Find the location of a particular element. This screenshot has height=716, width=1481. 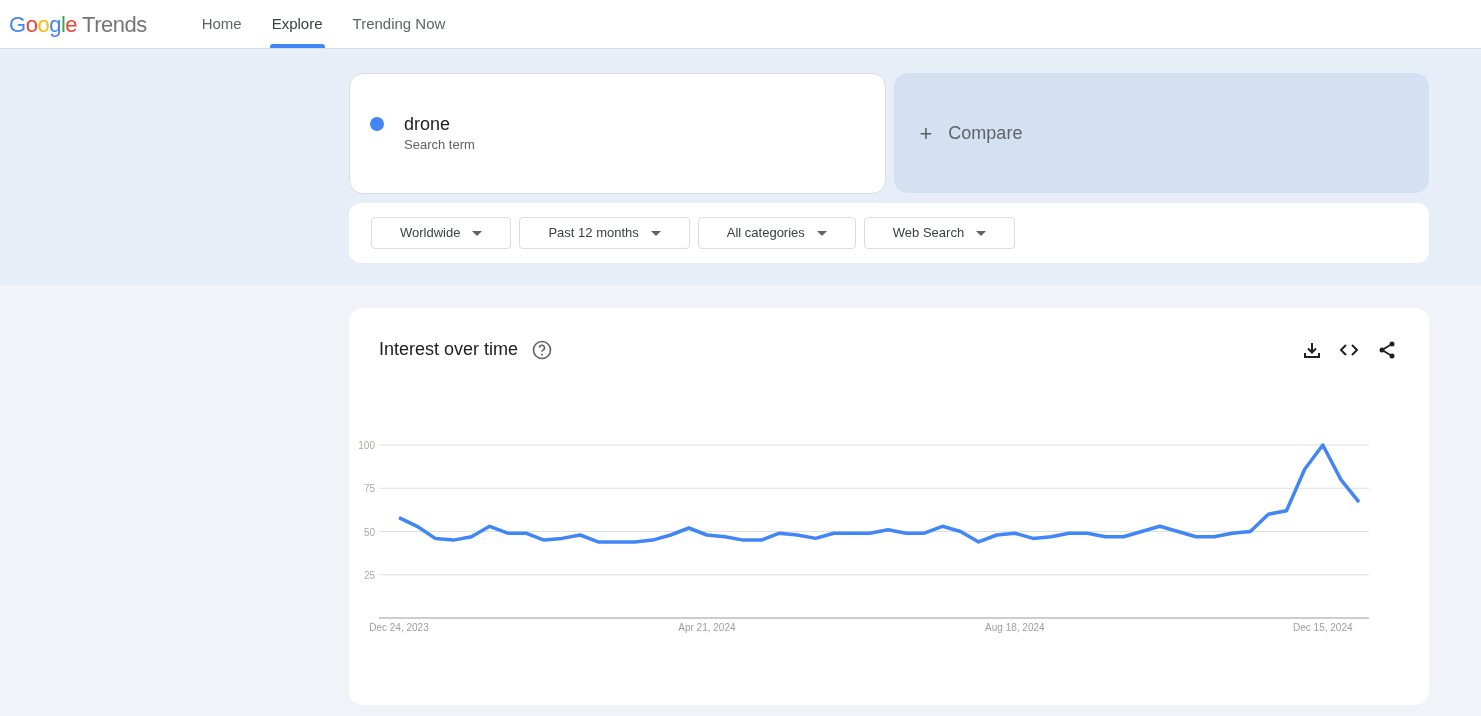

app-logo: Google Trends is located at coordinates (78, 24).